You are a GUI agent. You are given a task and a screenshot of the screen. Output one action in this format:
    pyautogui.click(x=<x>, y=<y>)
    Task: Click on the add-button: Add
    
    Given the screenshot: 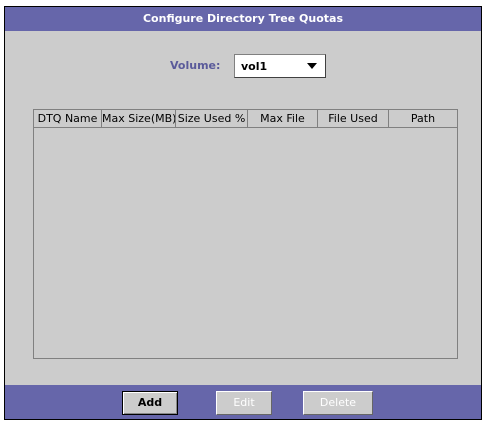 What is the action you would take?
    pyautogui.click(x=150, y=403)
    